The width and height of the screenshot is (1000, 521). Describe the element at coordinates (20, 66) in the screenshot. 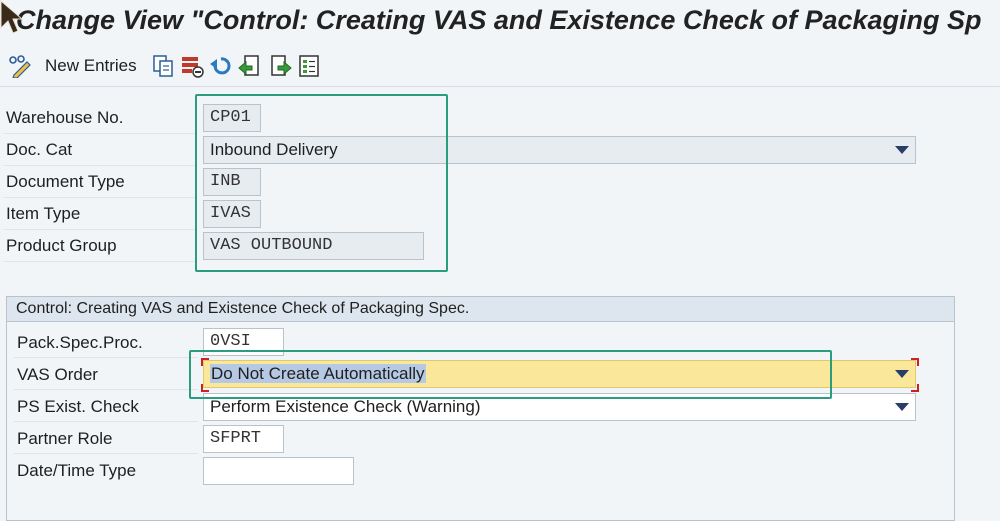

I see `change-display-icon` at that location.